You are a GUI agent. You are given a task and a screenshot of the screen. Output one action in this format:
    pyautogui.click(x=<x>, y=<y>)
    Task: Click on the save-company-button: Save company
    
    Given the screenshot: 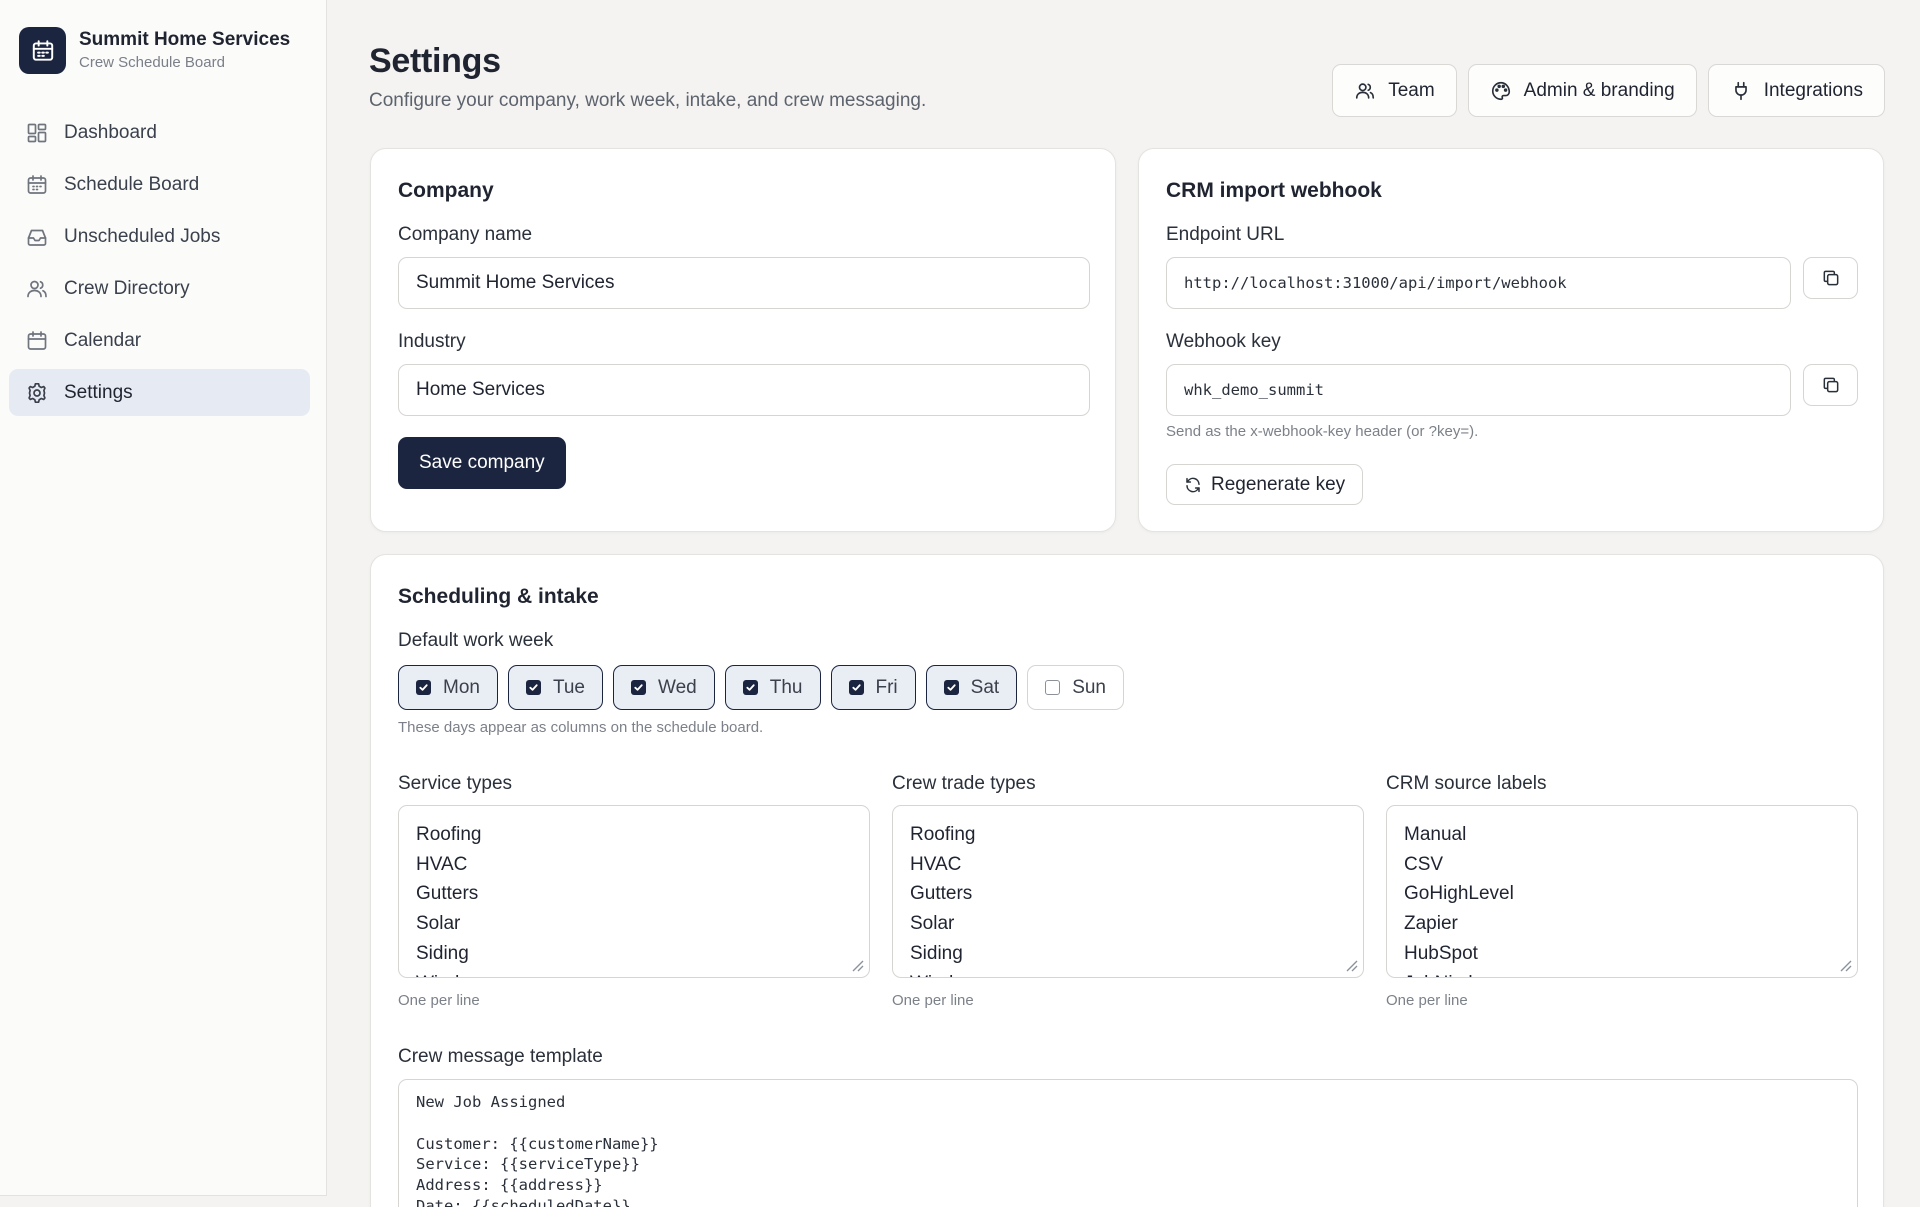 What is the action you would take?
    pyautogui.click(x=482, y=463)
    